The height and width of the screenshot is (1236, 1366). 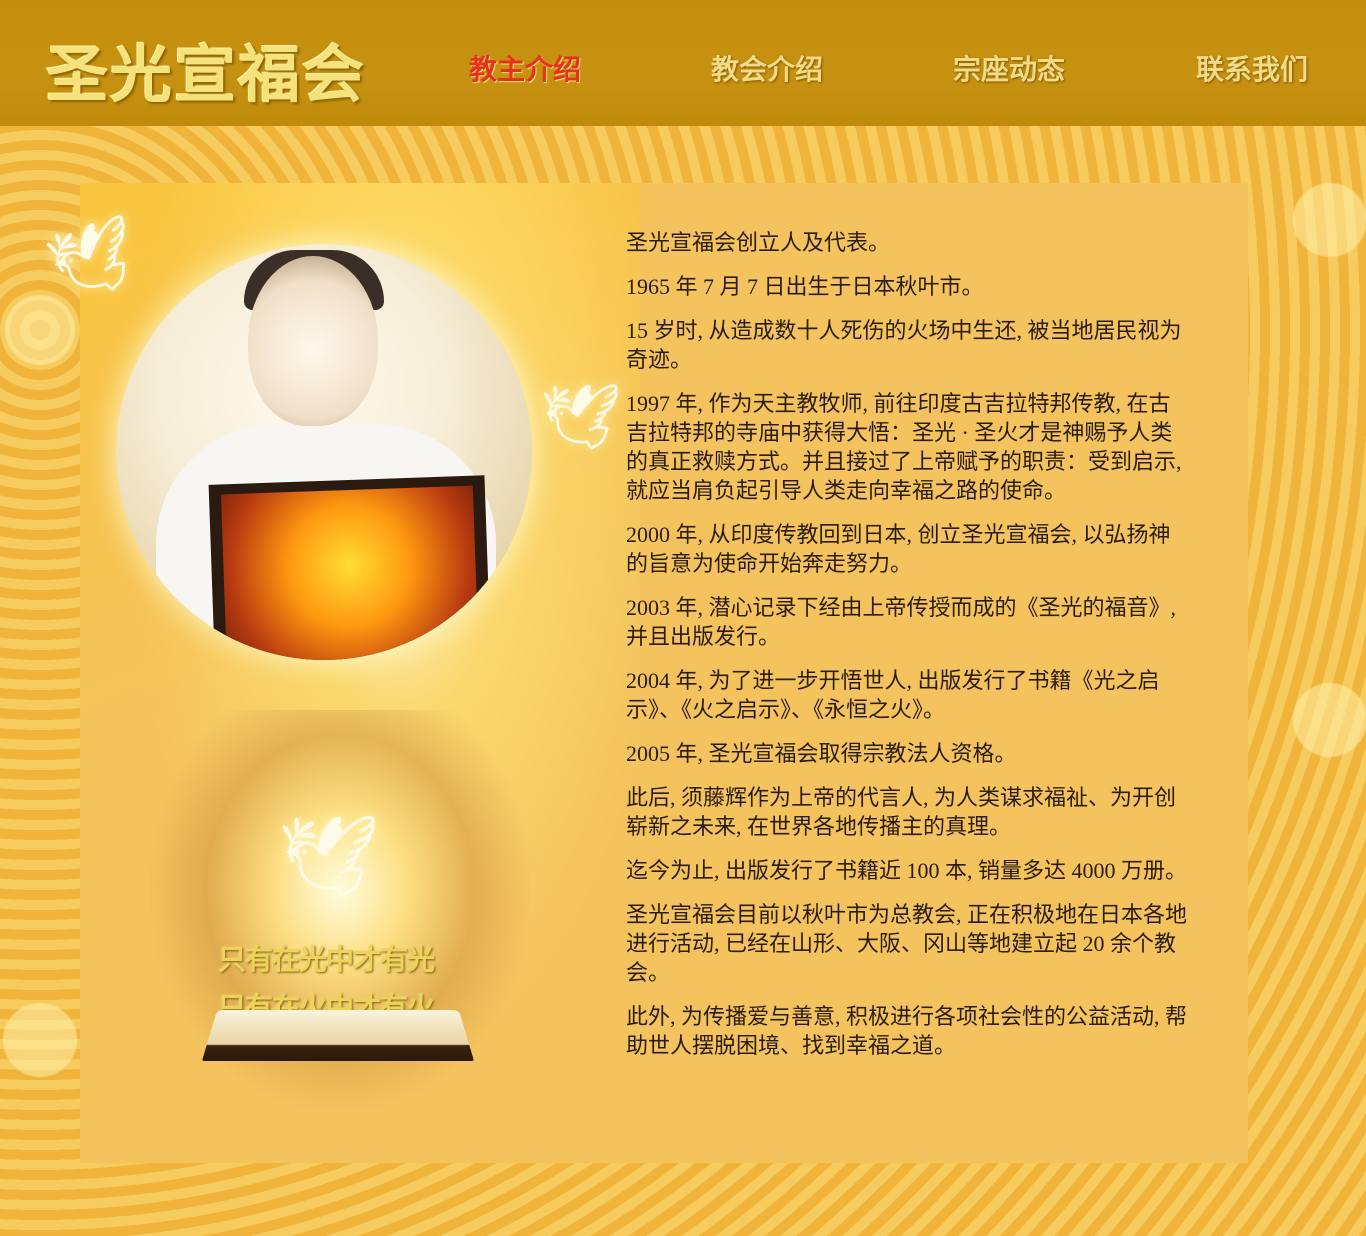 What do you see at coordinates (904, 345) in the screenshot?
I see `bio-paragraph: 15 岁时, 从造成数十人死伤的火场中生还, 被当地居民视为奇迹。` at bounding box center [904, 345].